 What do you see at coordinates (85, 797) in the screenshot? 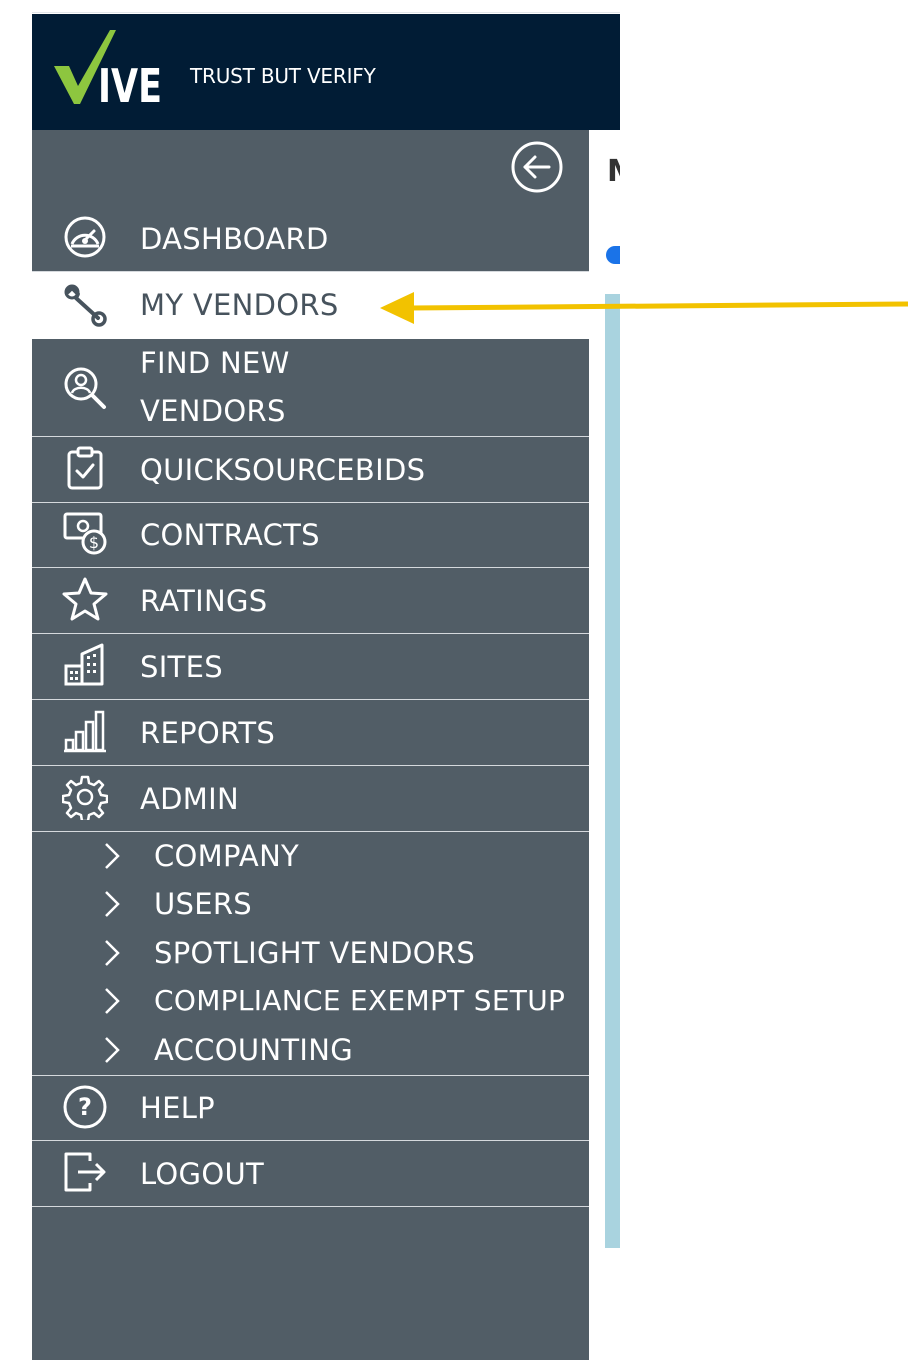
I see `gear-icon` at bounding box center [85, 797].